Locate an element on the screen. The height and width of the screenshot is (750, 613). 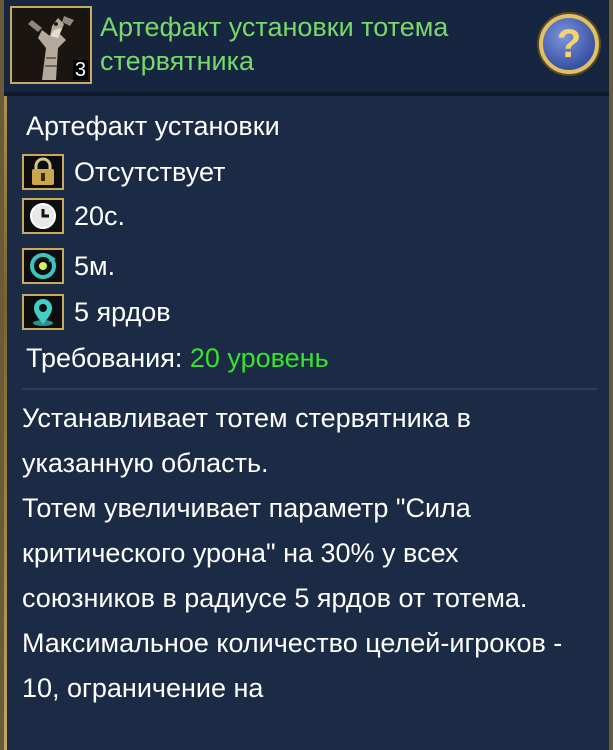
header-divider is located at coordinates (306, 94).